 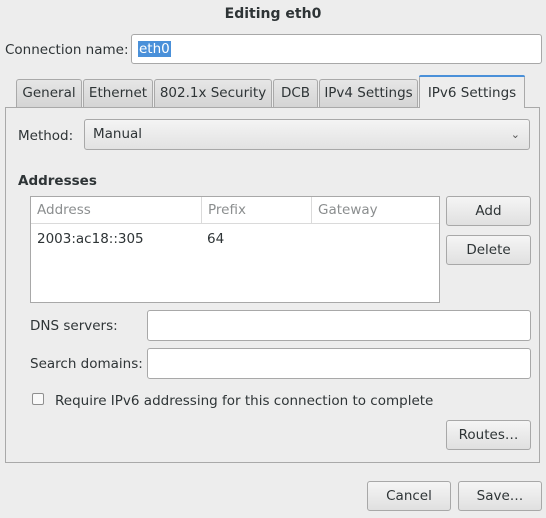 What do you see at coordinates (67, 50) in the screenshot?
I see `connection-name-label: Connection name:` at bounding box center [67, 50].